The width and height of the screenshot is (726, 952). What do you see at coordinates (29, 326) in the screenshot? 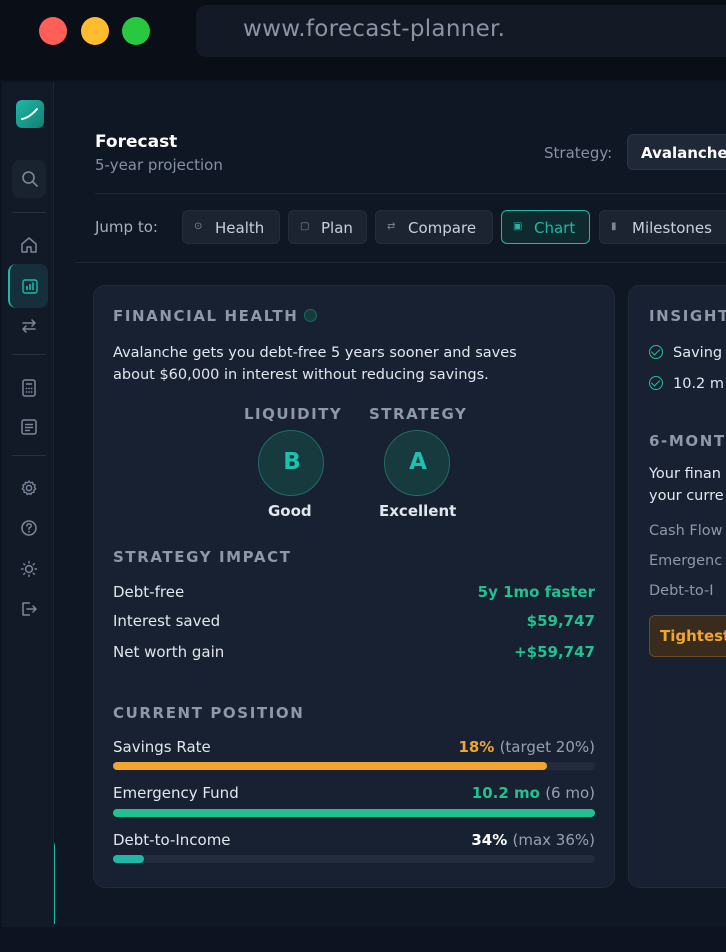
I see `transfer-icon` at bounding box center [29, 326].